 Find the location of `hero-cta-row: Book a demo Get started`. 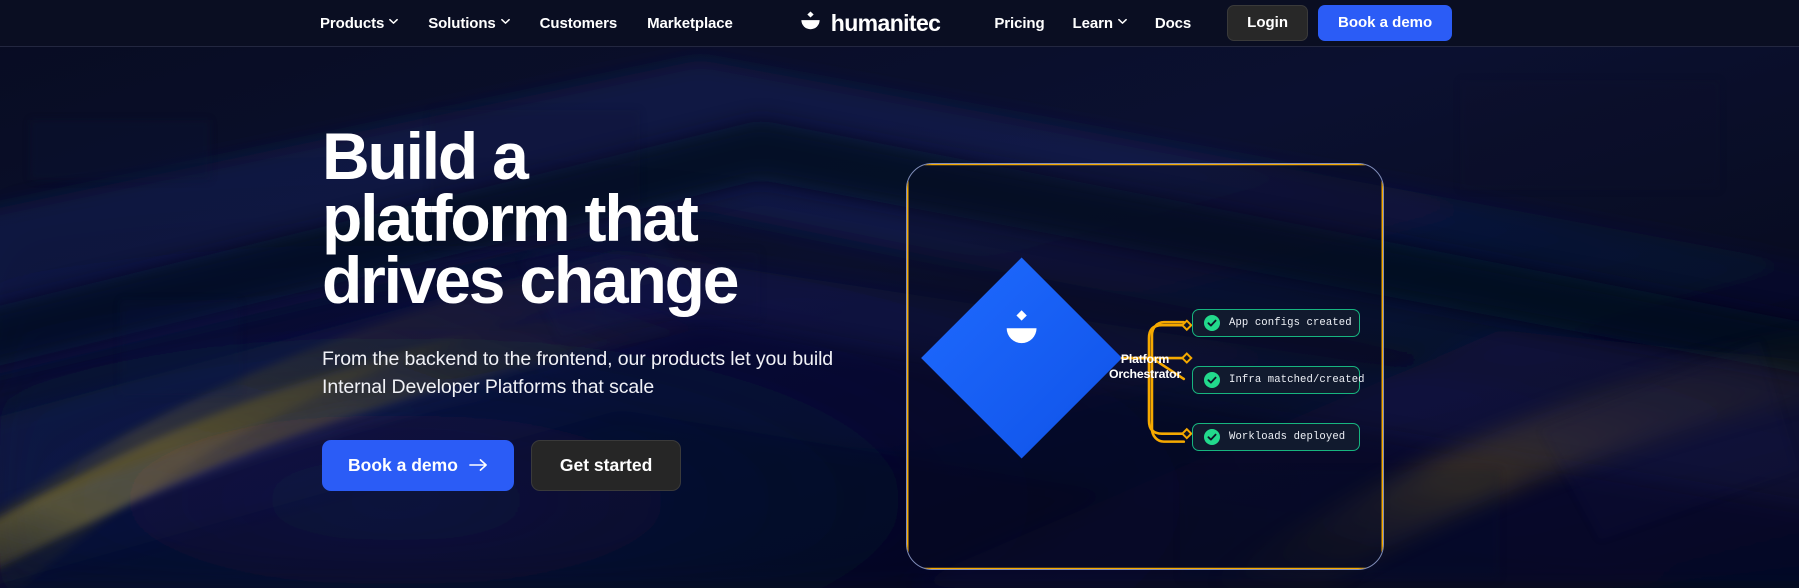

hero-cta-row: Book a demo Get started is located at coordinates (611, 465).